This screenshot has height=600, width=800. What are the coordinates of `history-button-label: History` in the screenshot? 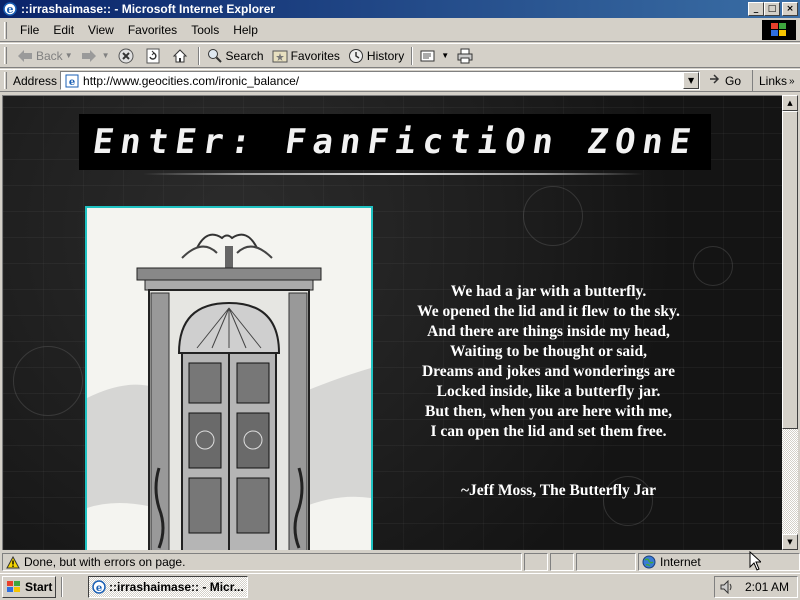 It's located at (385, 55).